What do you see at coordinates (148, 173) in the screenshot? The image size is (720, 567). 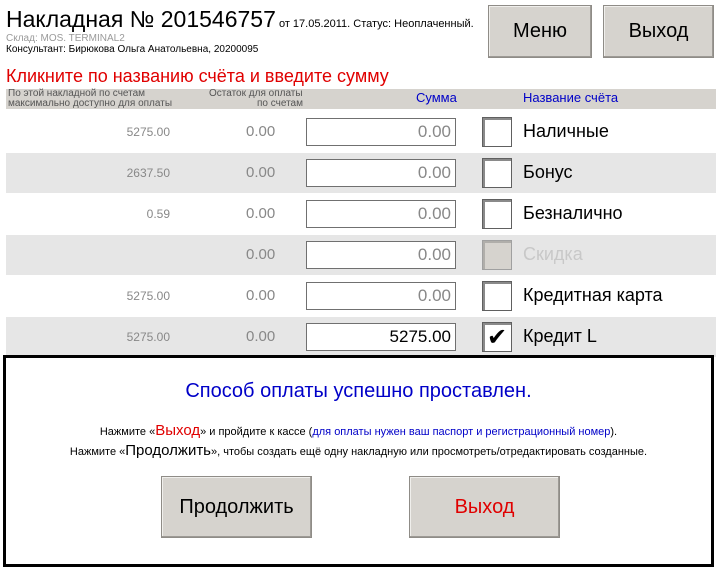 I see `row-available: 2637.50` at bounding box center [148, 173].